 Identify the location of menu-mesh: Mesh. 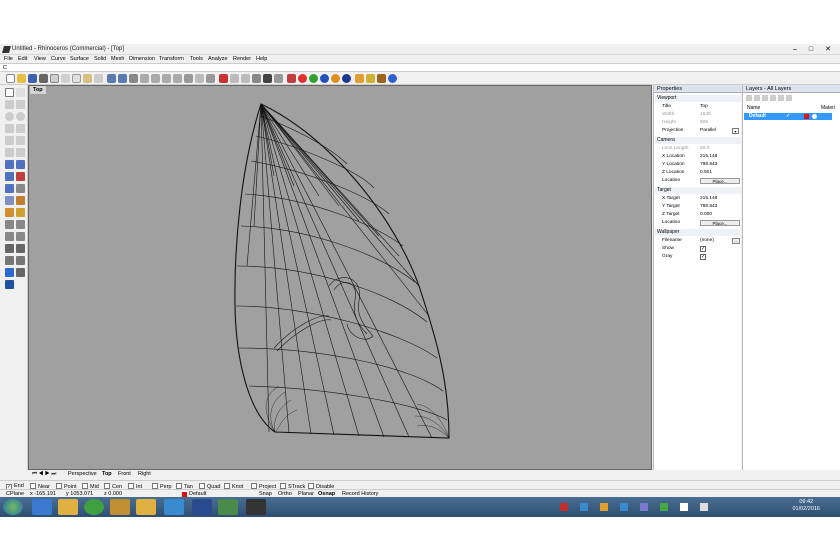
(117, 59).